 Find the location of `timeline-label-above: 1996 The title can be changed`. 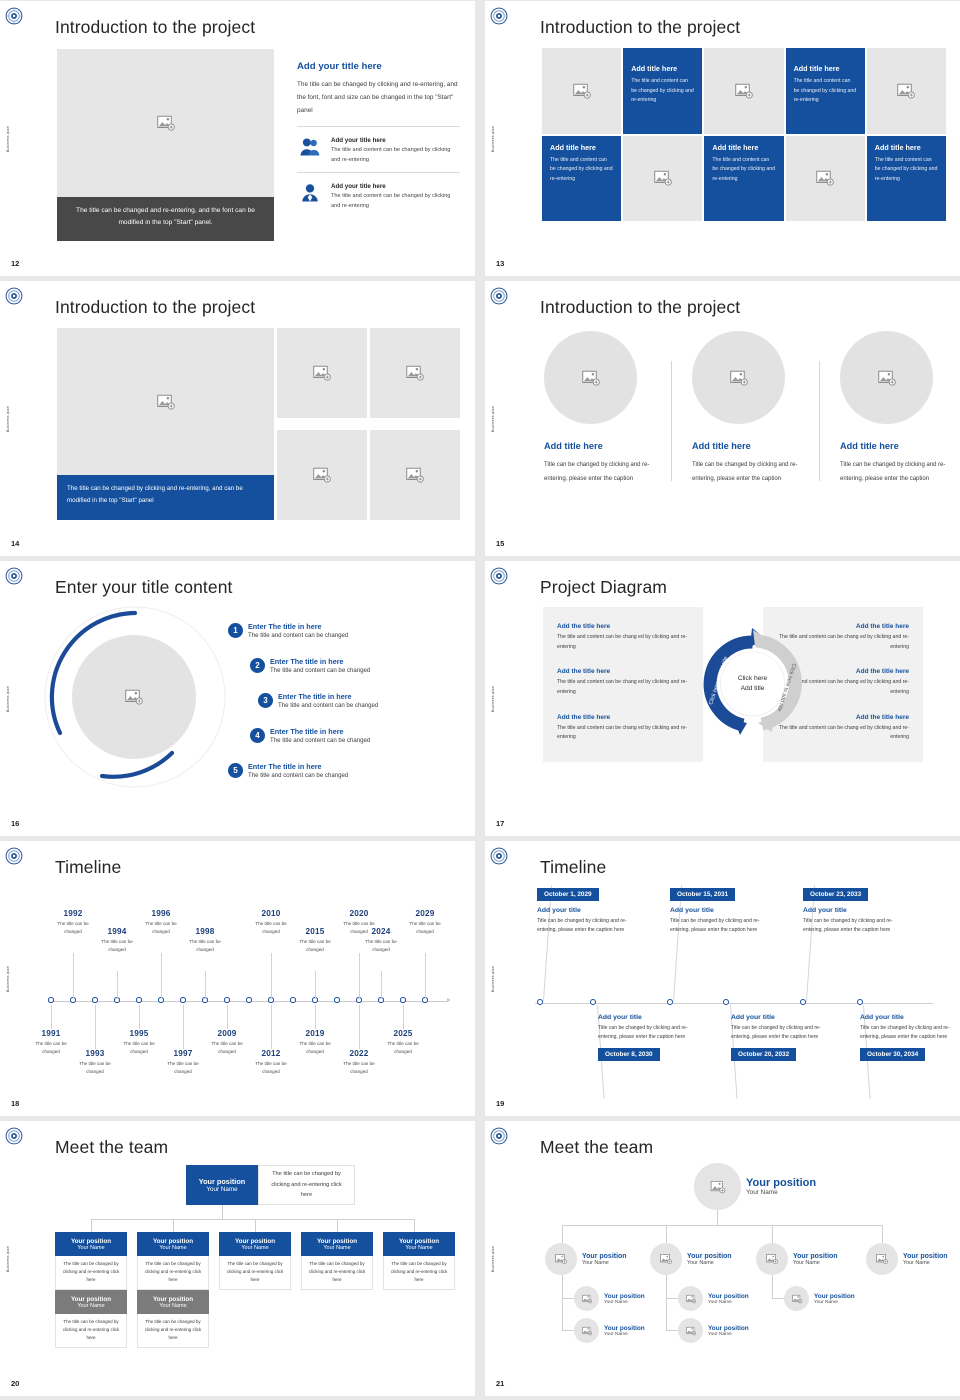

timeline-label-above: 1996 The title can be changed is located at coordinates (161, 922).